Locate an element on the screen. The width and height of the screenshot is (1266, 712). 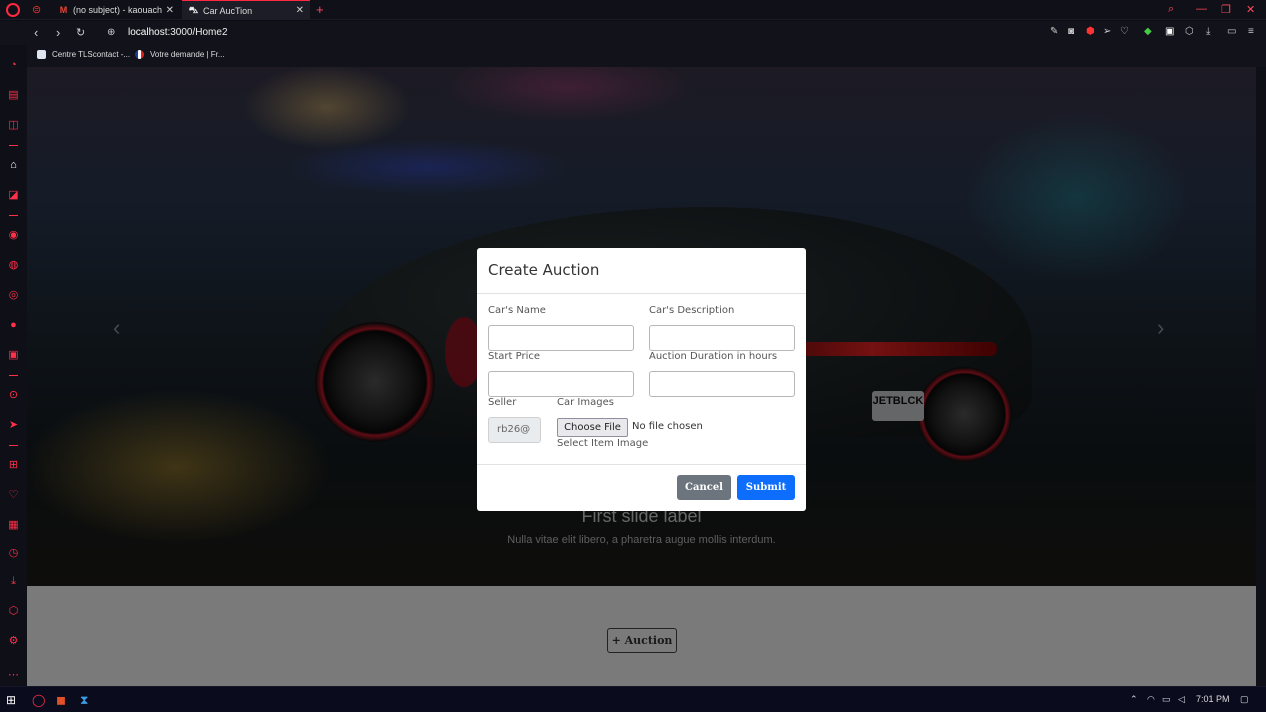
vscode-icon: ⧗ is located at coordinates (84, 700).